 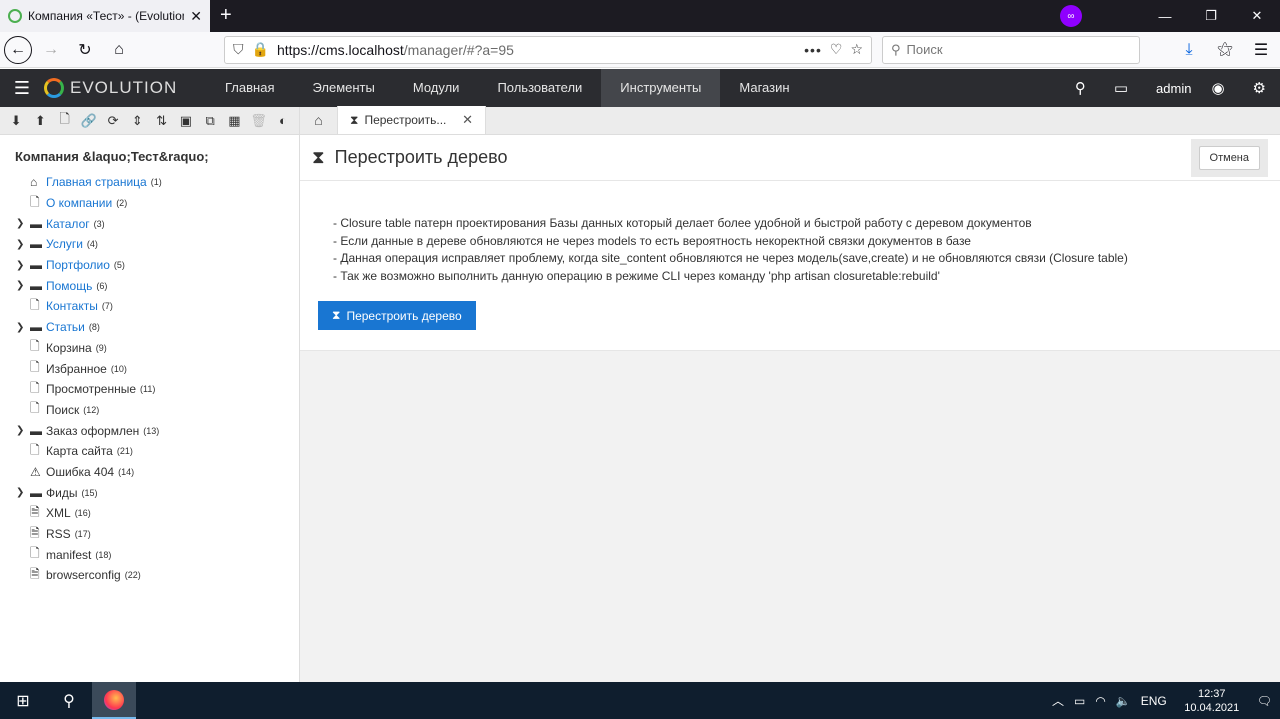 What do you see at coordinates (113, 121) in the screenshot?
I see `refresh-icon: ⟳` at bounding box center [113, 121].